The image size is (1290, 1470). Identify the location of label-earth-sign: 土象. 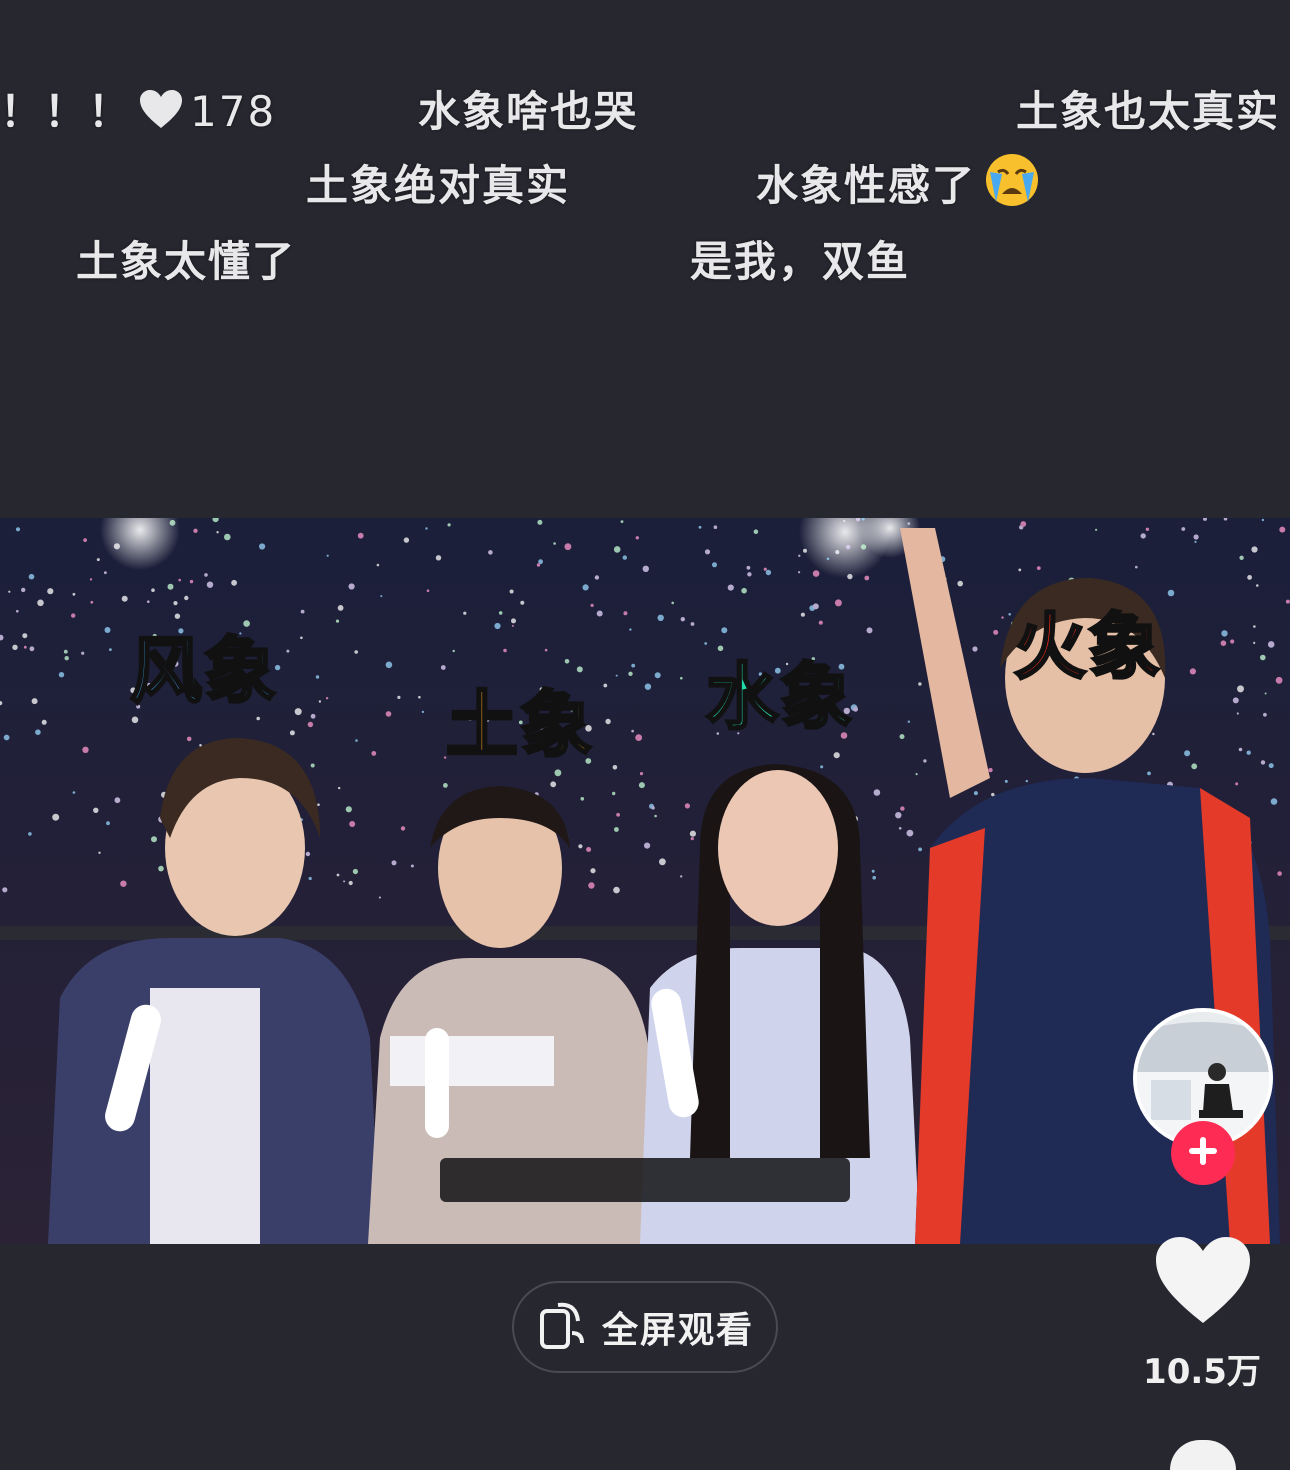
(519, 725).